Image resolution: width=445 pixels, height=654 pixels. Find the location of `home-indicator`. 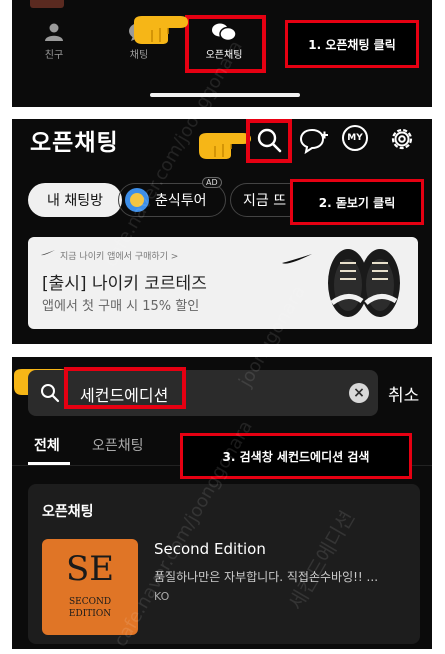

home-indicator is located at coordinates (225, 95).